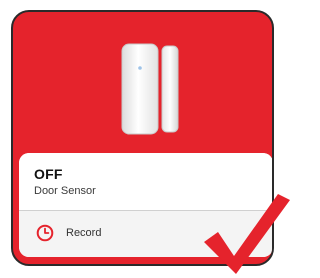 The height and width of the screenshot is (278, 320). Describe the element at coordinates (48, 174) in the screenshot. I see `sensor-state: OFF` at that location.